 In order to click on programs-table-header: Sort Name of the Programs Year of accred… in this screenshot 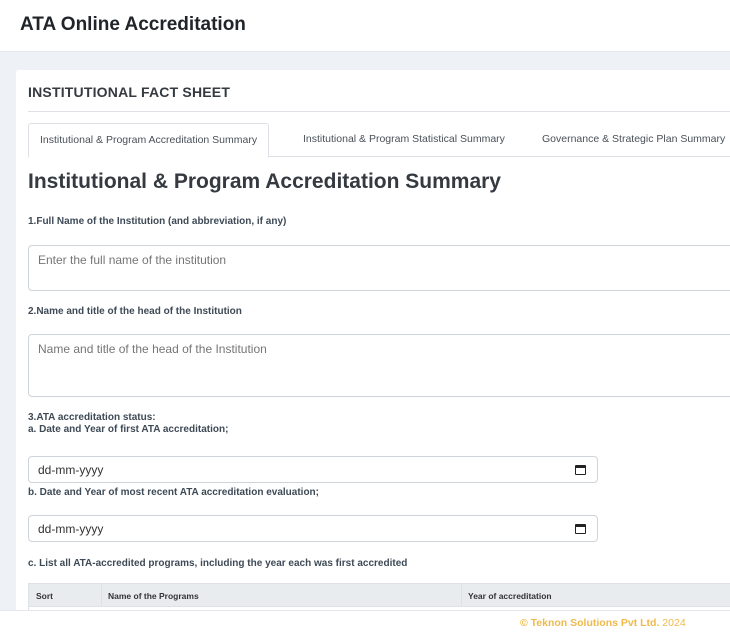, I will do `click(379, 606)`.